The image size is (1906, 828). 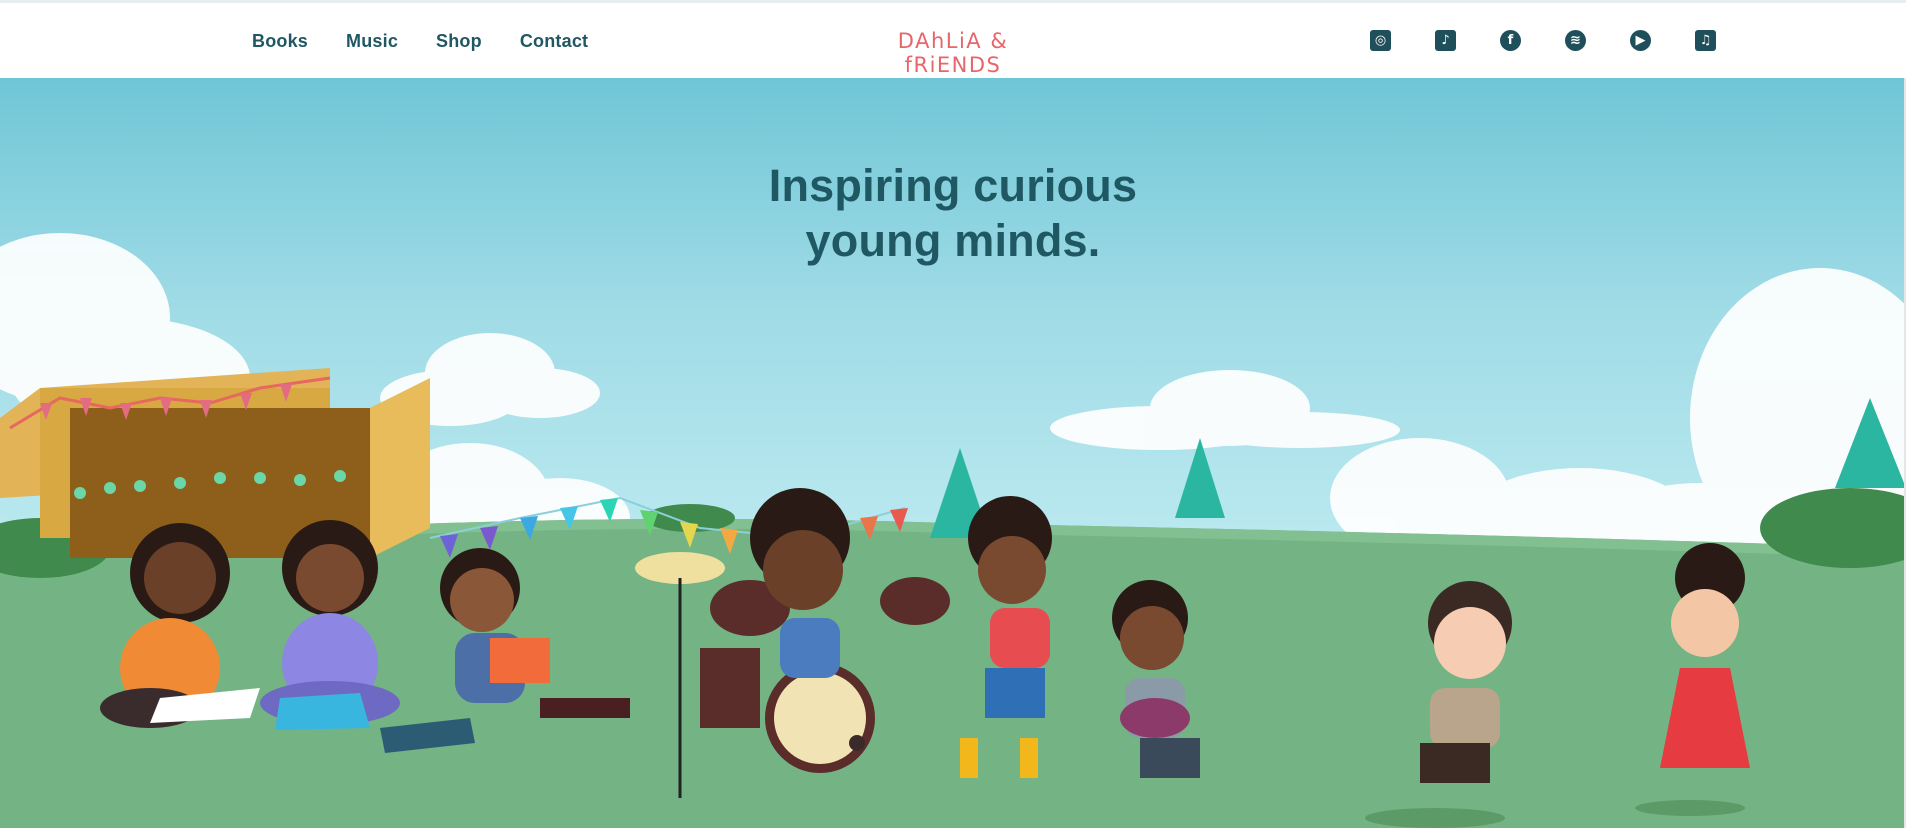 What do you see at coordinates (372, 41) in the screenshot?
I see `nav-music-link: Music` at bounding box center [372, 41].